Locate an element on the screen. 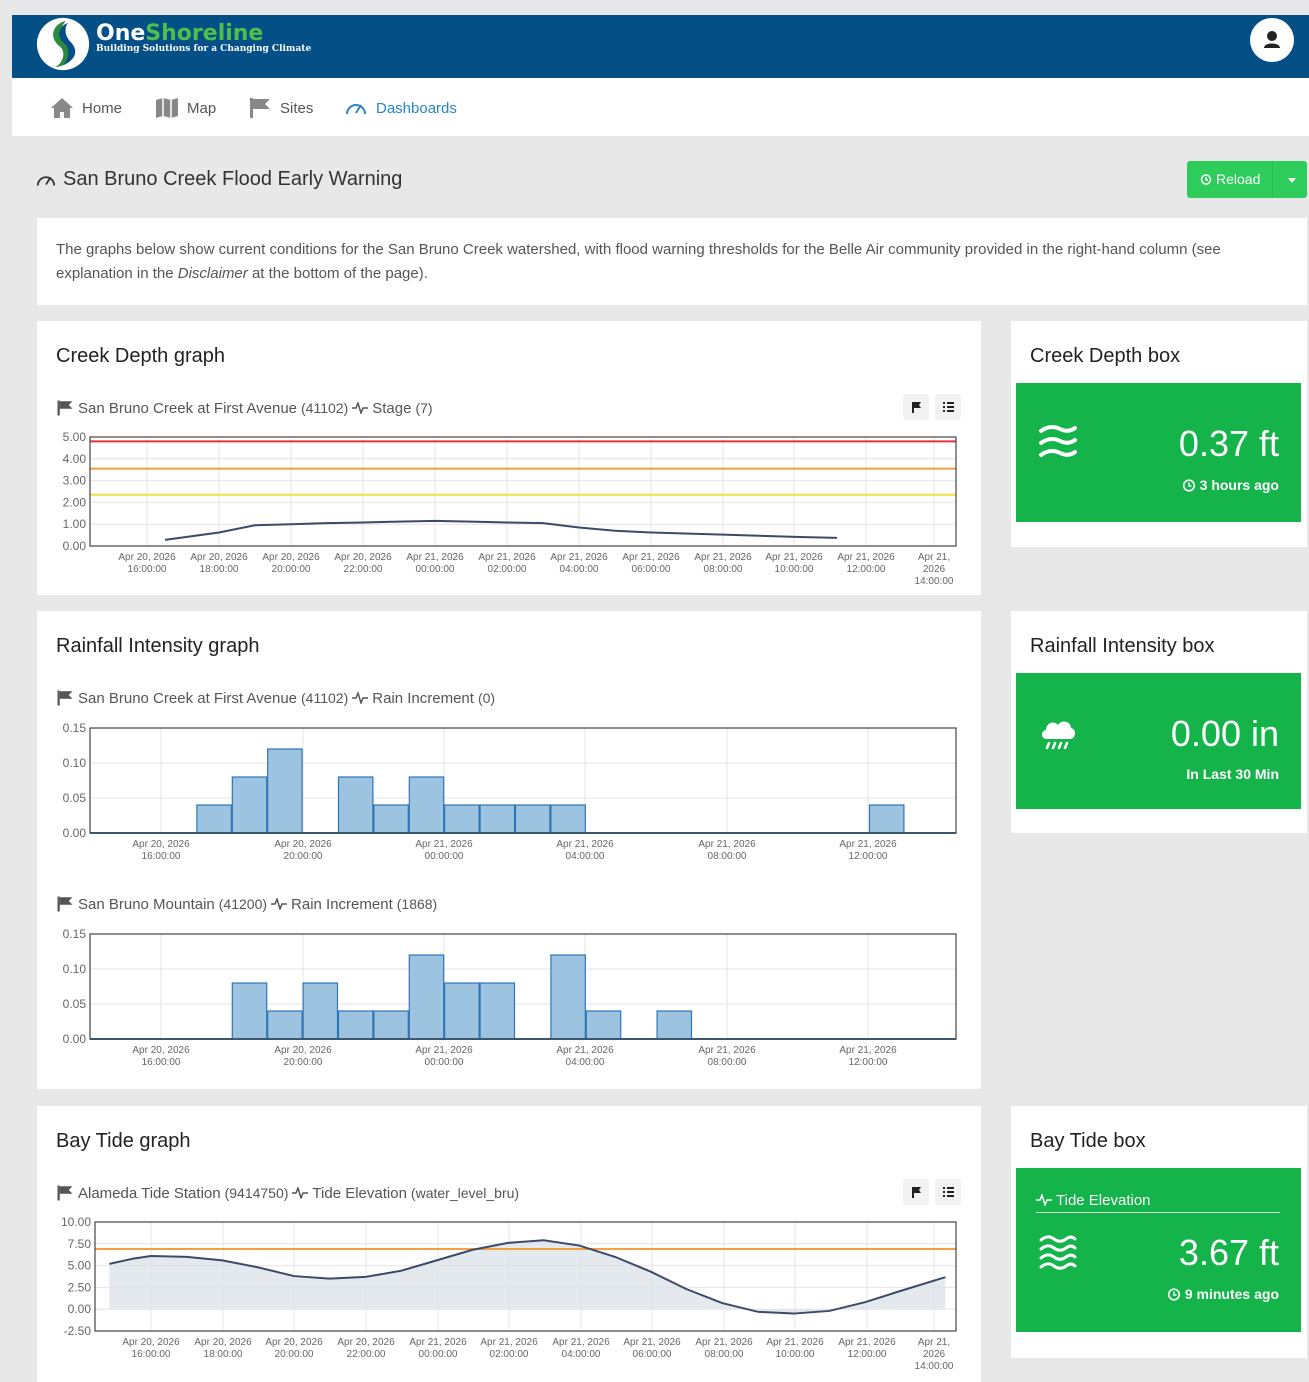 The width and height of the screenshot is (1309, 1382). list-icon is located at coordinates (948, 407).